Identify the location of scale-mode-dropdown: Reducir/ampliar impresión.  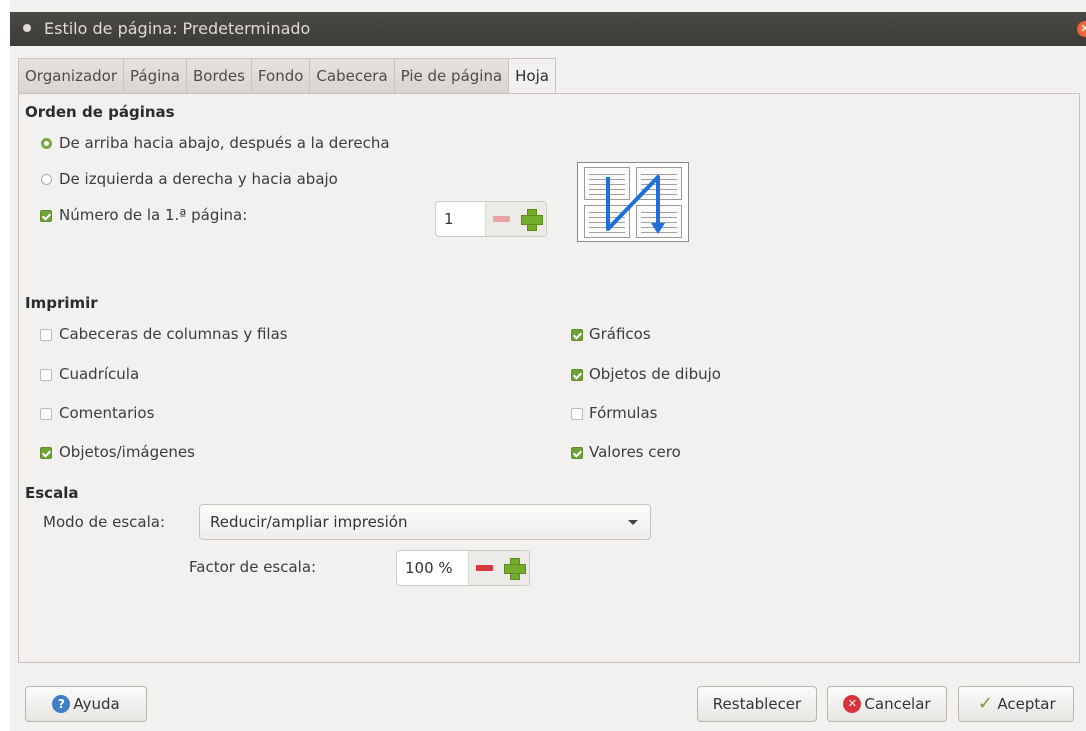
(425, 522).